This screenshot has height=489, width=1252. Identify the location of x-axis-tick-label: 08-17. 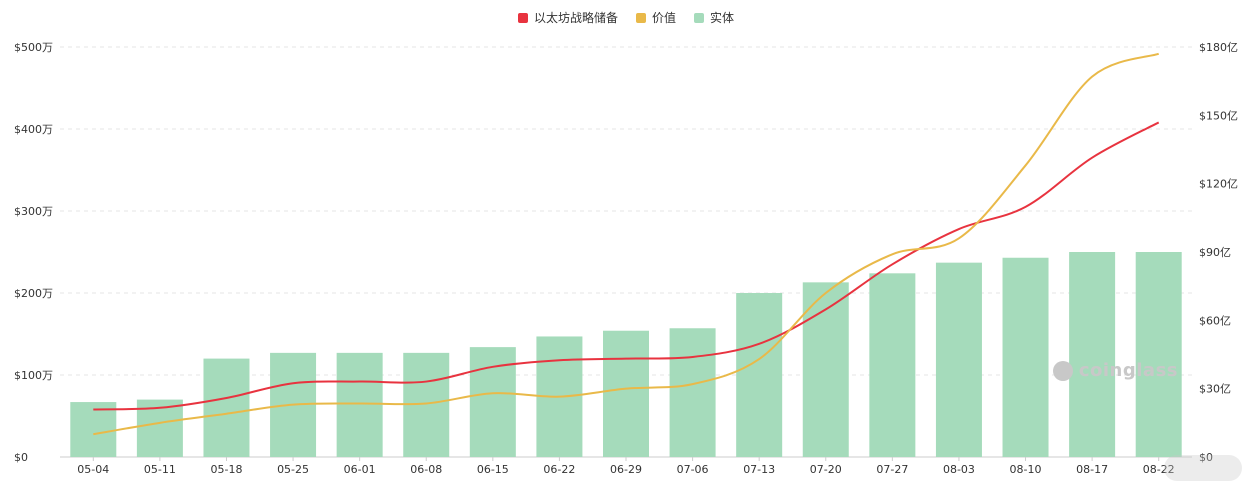
(1092, 469).